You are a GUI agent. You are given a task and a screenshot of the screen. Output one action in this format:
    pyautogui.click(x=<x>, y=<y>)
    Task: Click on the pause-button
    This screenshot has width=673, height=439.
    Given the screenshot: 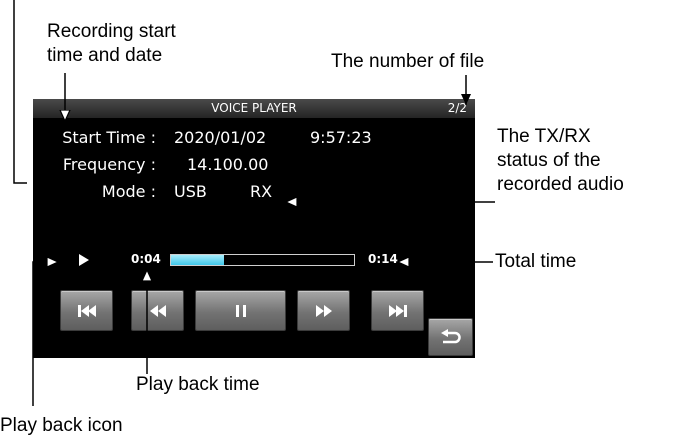 What is the action you would take?
    pyautogui.click(x=240, y=310)
    